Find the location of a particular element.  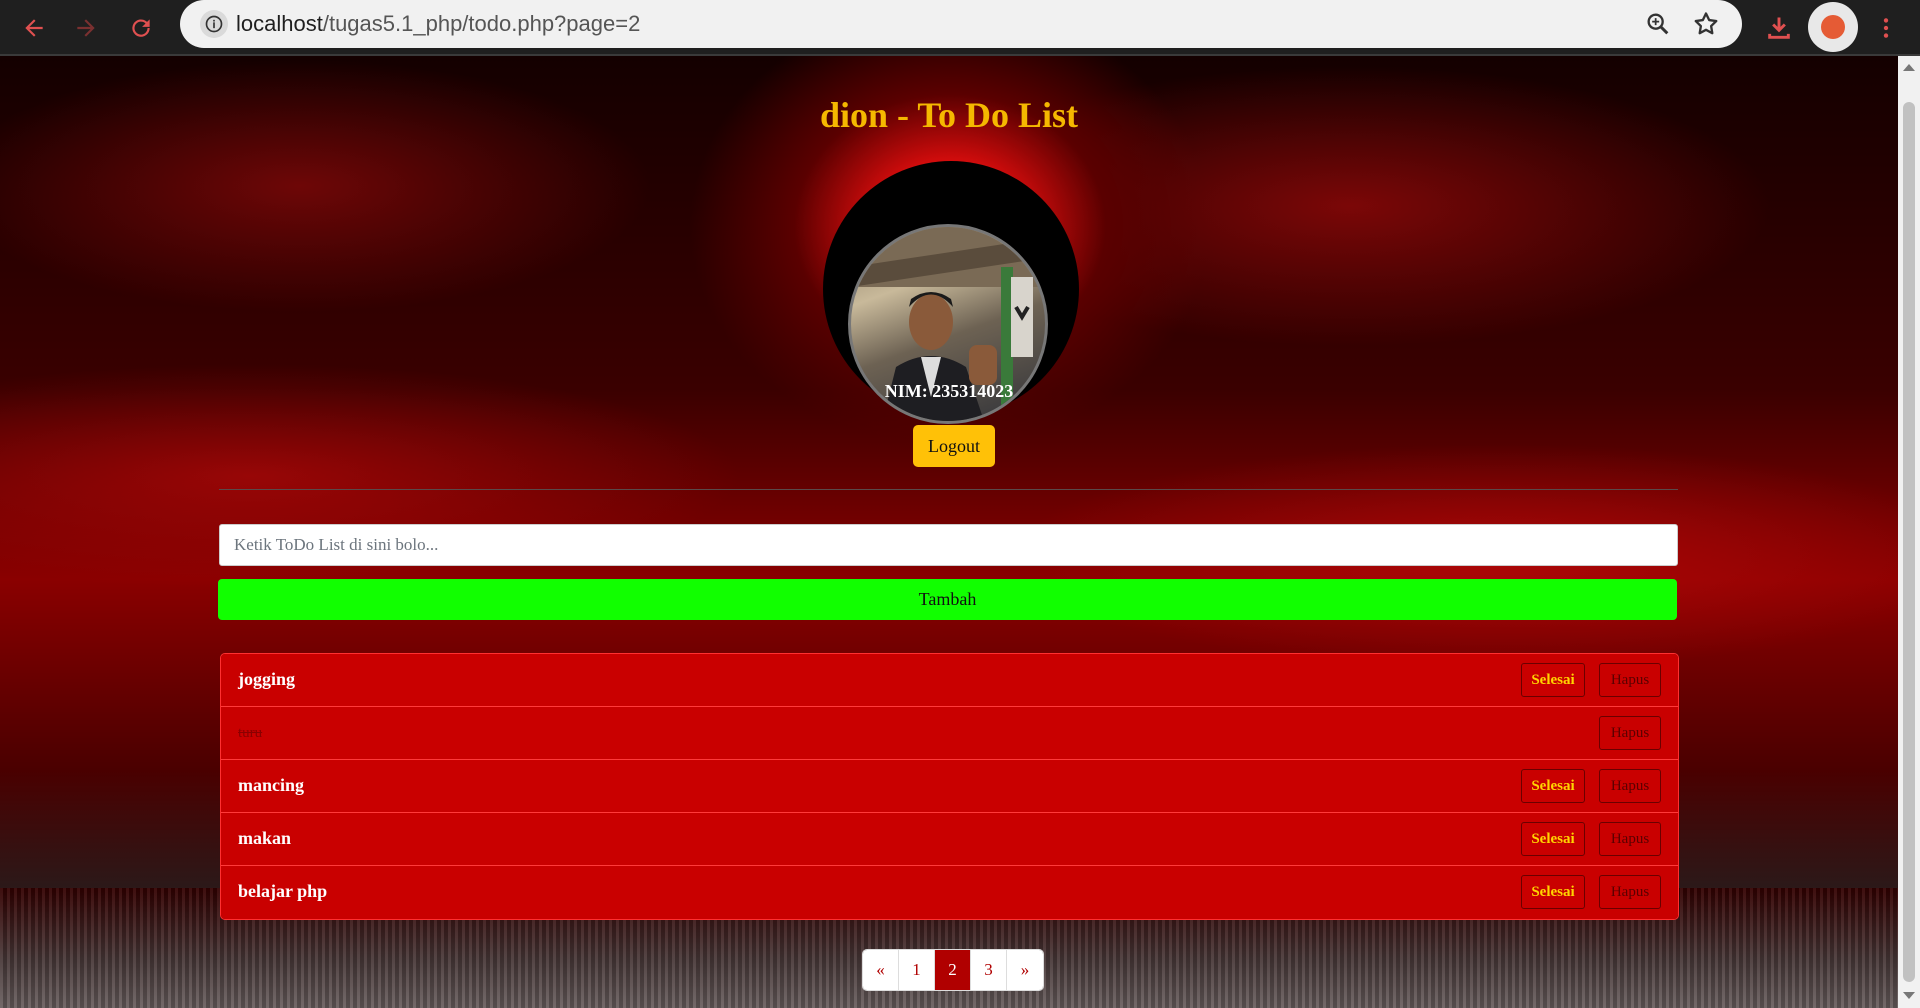

kebab-menu-icon is located at coordinates (1886, 28).